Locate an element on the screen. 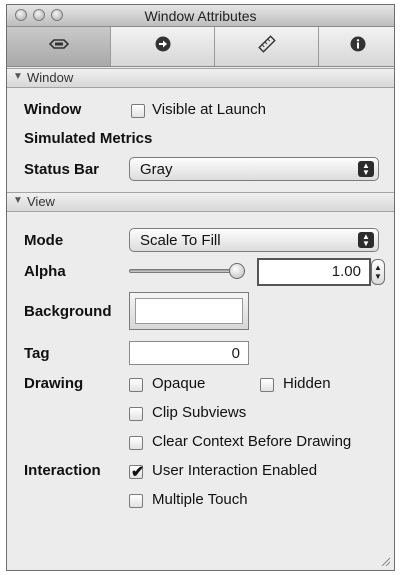 The image size is (401, 575). alpha-label: Alpha is located at coordinates (45, 271).